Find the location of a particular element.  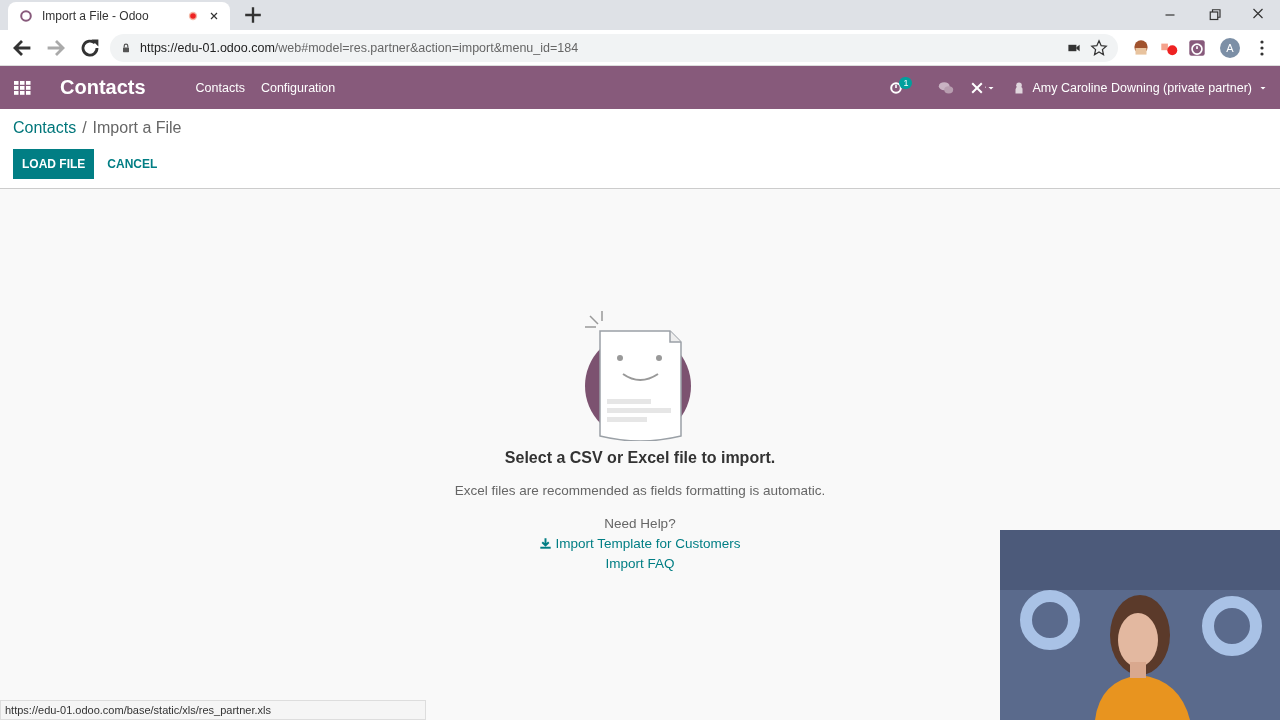

empty-state-title: Select a CSV or Excel file to import. is located at coordinates (640, 458).